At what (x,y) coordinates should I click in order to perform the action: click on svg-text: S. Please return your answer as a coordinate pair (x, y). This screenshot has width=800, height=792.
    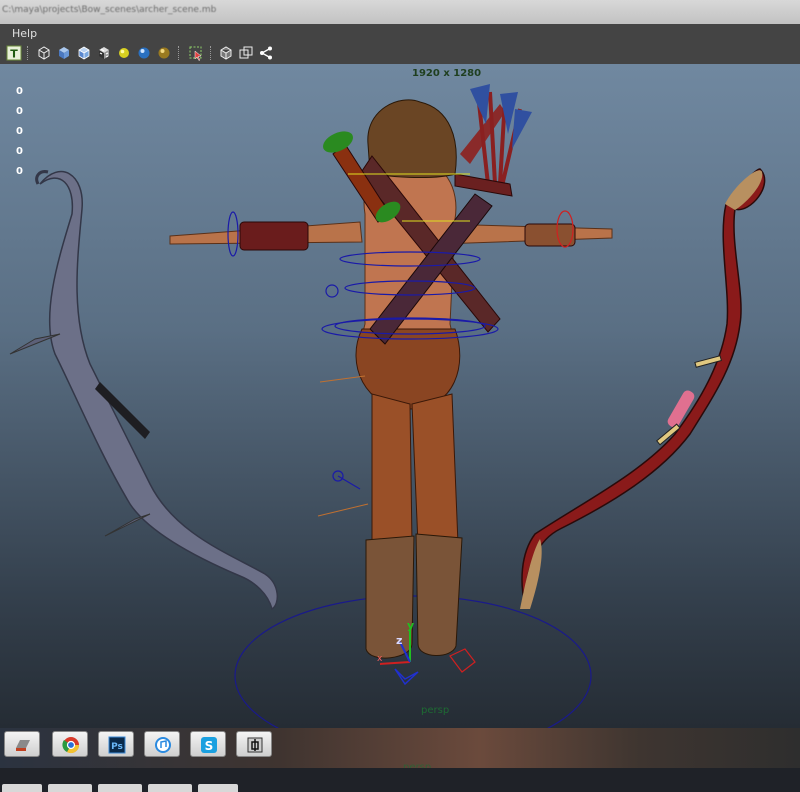
    Looking at the image, I should click on (209, 746).